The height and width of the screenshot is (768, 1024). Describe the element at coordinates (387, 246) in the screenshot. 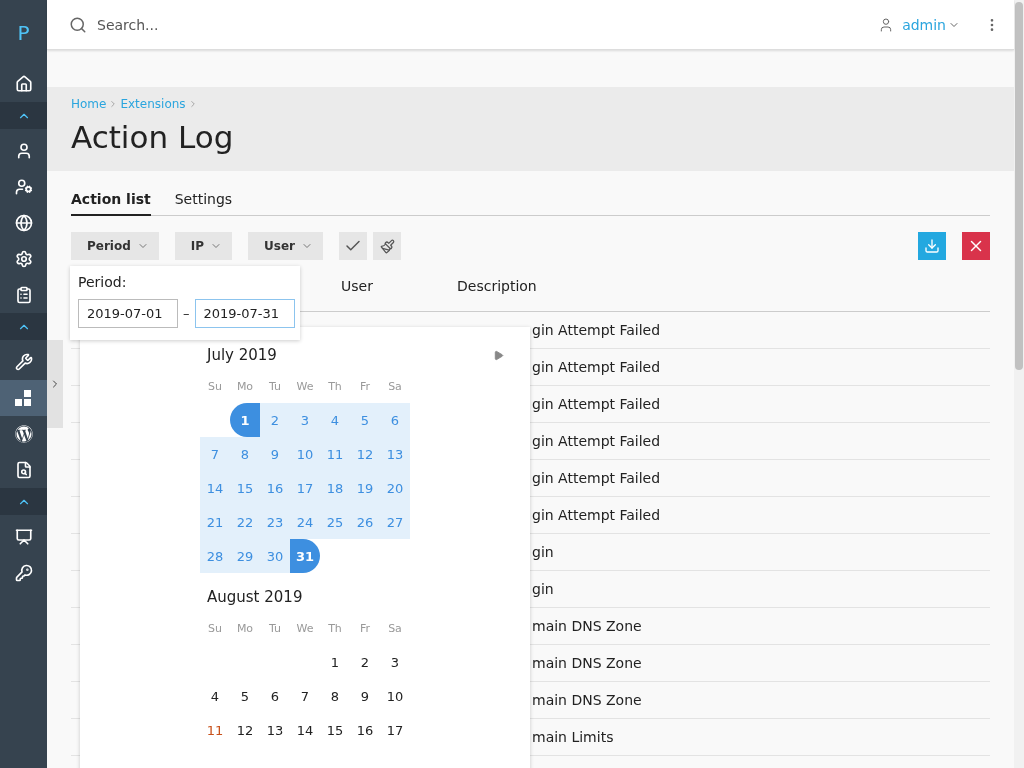

I see `clear-filter-button` at that location.